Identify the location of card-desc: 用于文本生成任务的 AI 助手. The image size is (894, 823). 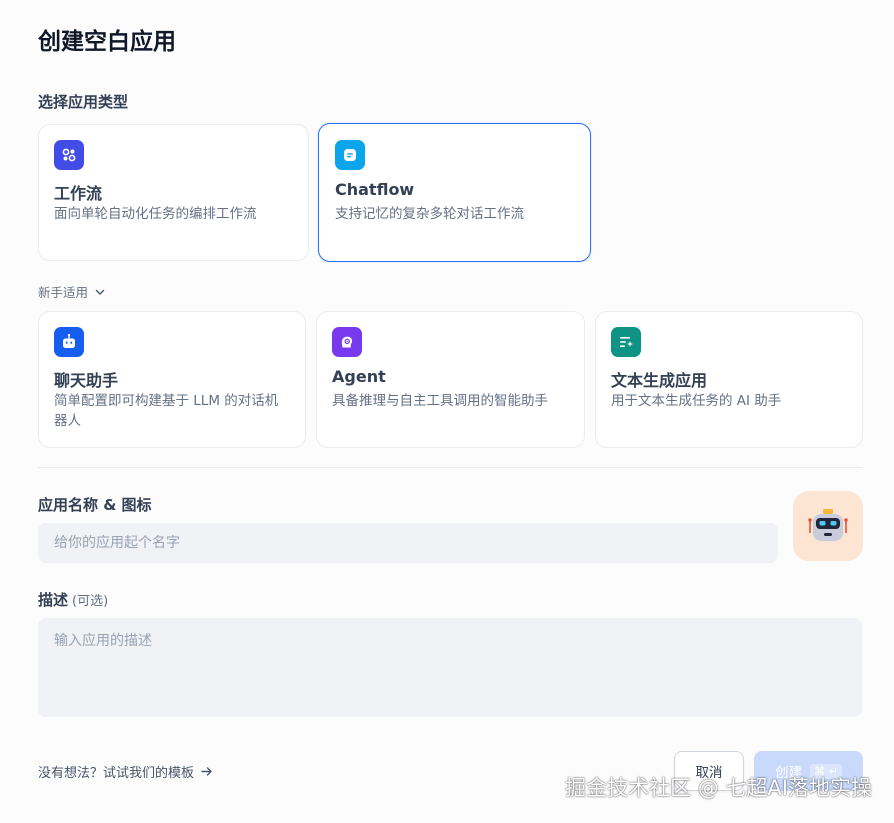
(696, 401).